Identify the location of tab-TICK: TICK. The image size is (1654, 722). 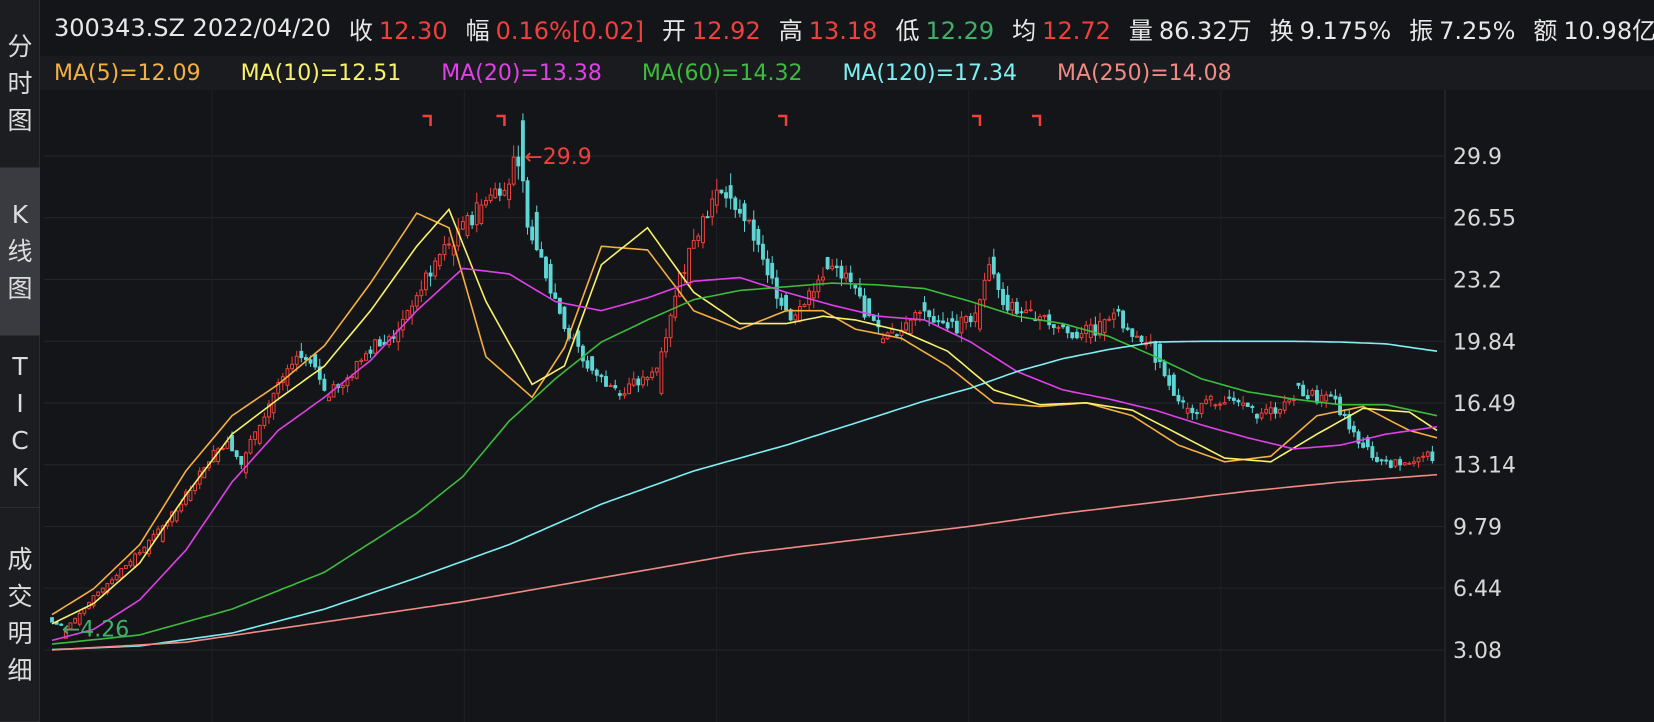
(20, 422).